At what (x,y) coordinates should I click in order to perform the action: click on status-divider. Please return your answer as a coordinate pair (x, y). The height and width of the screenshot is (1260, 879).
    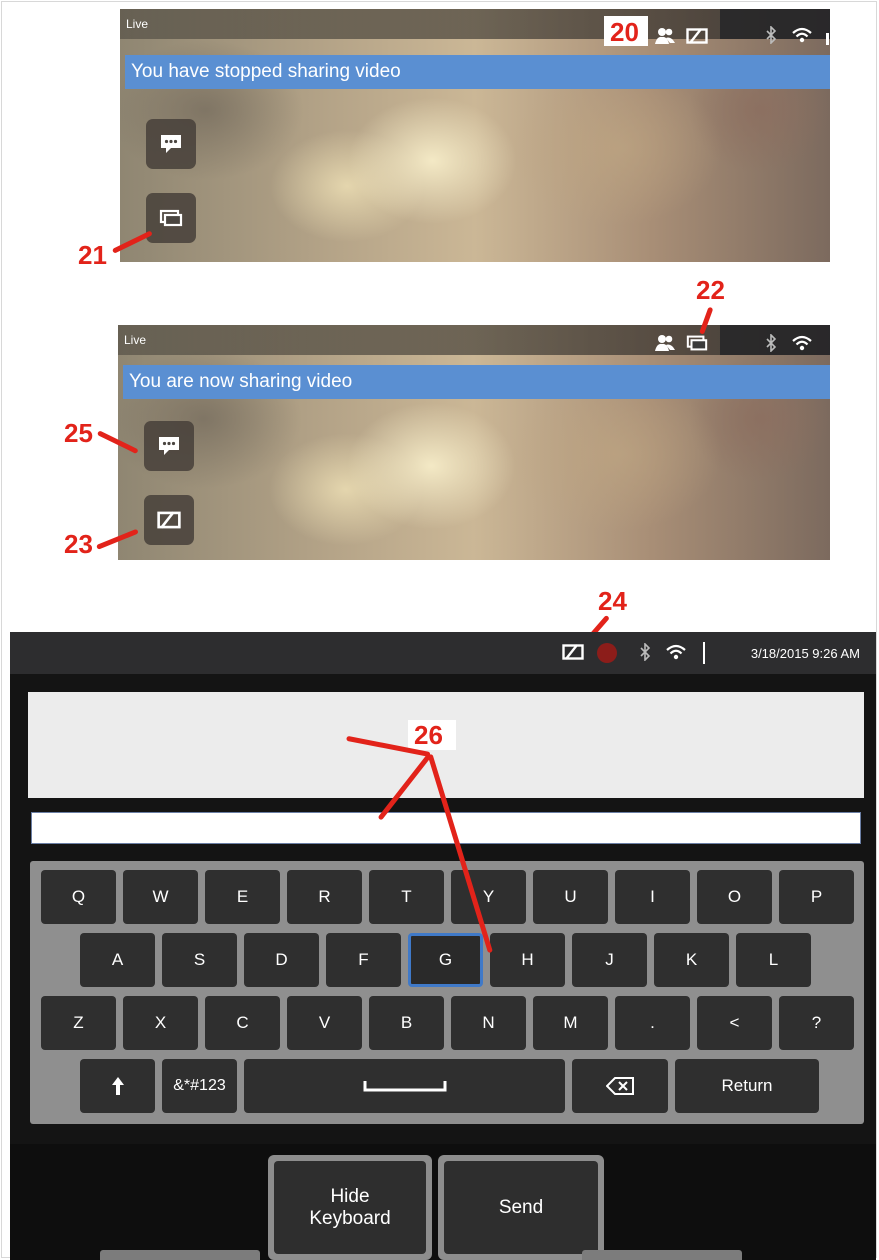
    Looking at the image, I should click on (704, 653).